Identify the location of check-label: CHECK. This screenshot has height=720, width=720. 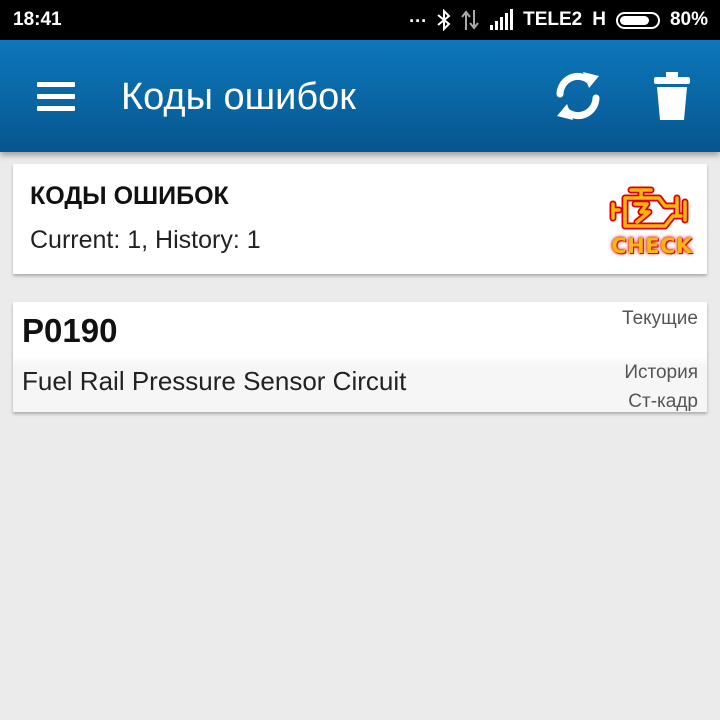
(652, 246).